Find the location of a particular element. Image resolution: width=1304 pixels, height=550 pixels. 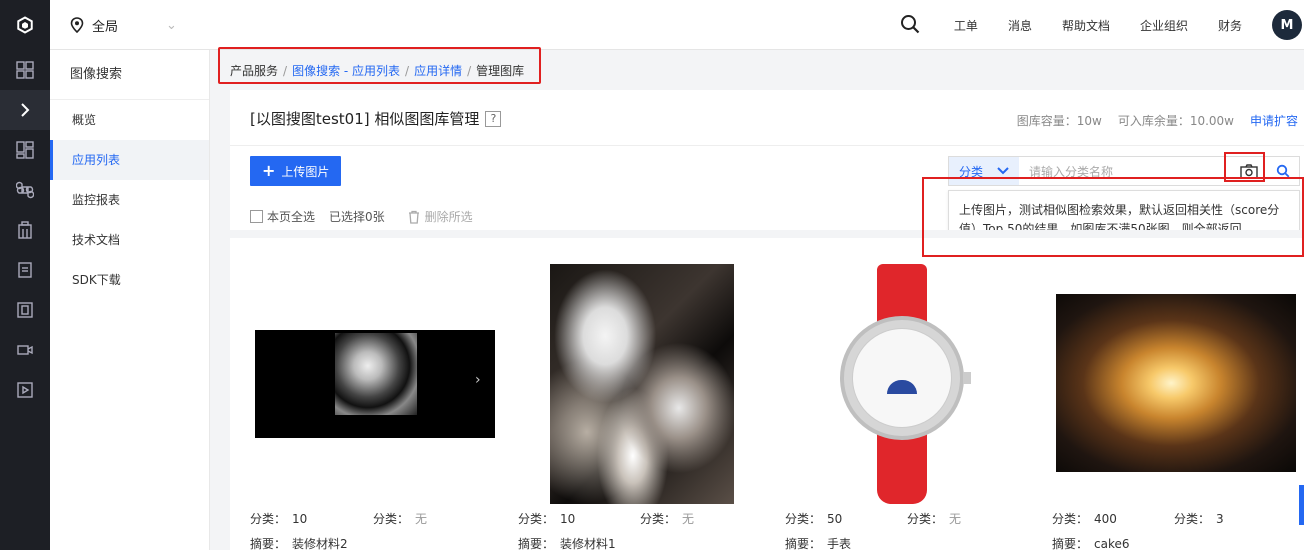

top-nav: 工单 消息 帮助文档 企业组织 财务 M is located at coordinates (1102, 25).